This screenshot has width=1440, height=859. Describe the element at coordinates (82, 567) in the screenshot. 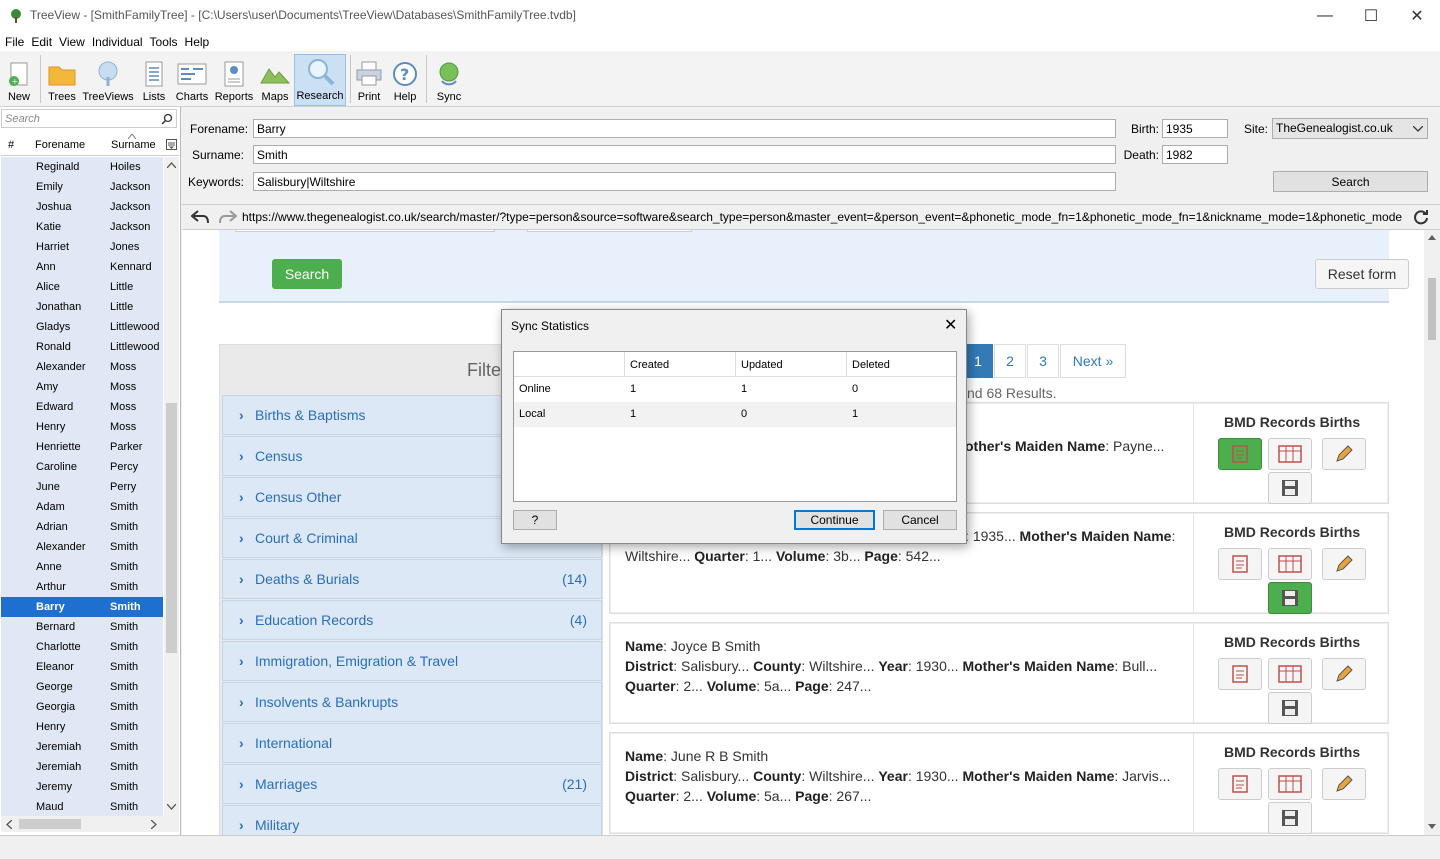

I see `person-row: Anne Smith` at that location.